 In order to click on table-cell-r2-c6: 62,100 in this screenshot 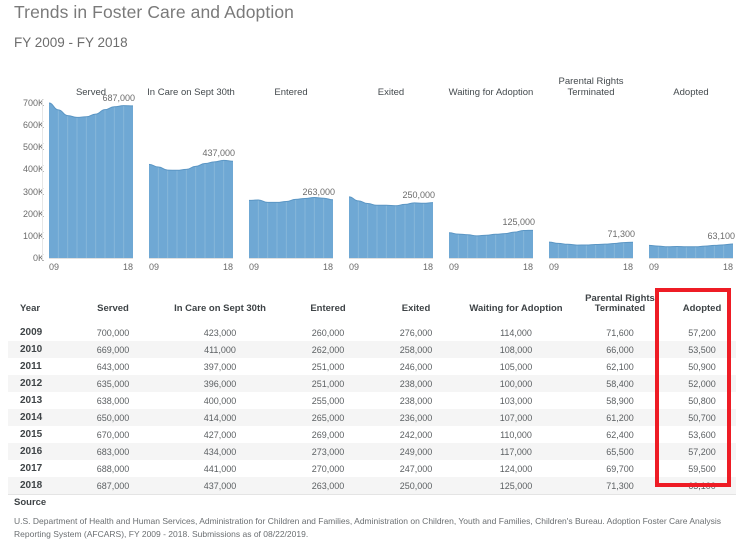, I will do `click(620, 366)`.